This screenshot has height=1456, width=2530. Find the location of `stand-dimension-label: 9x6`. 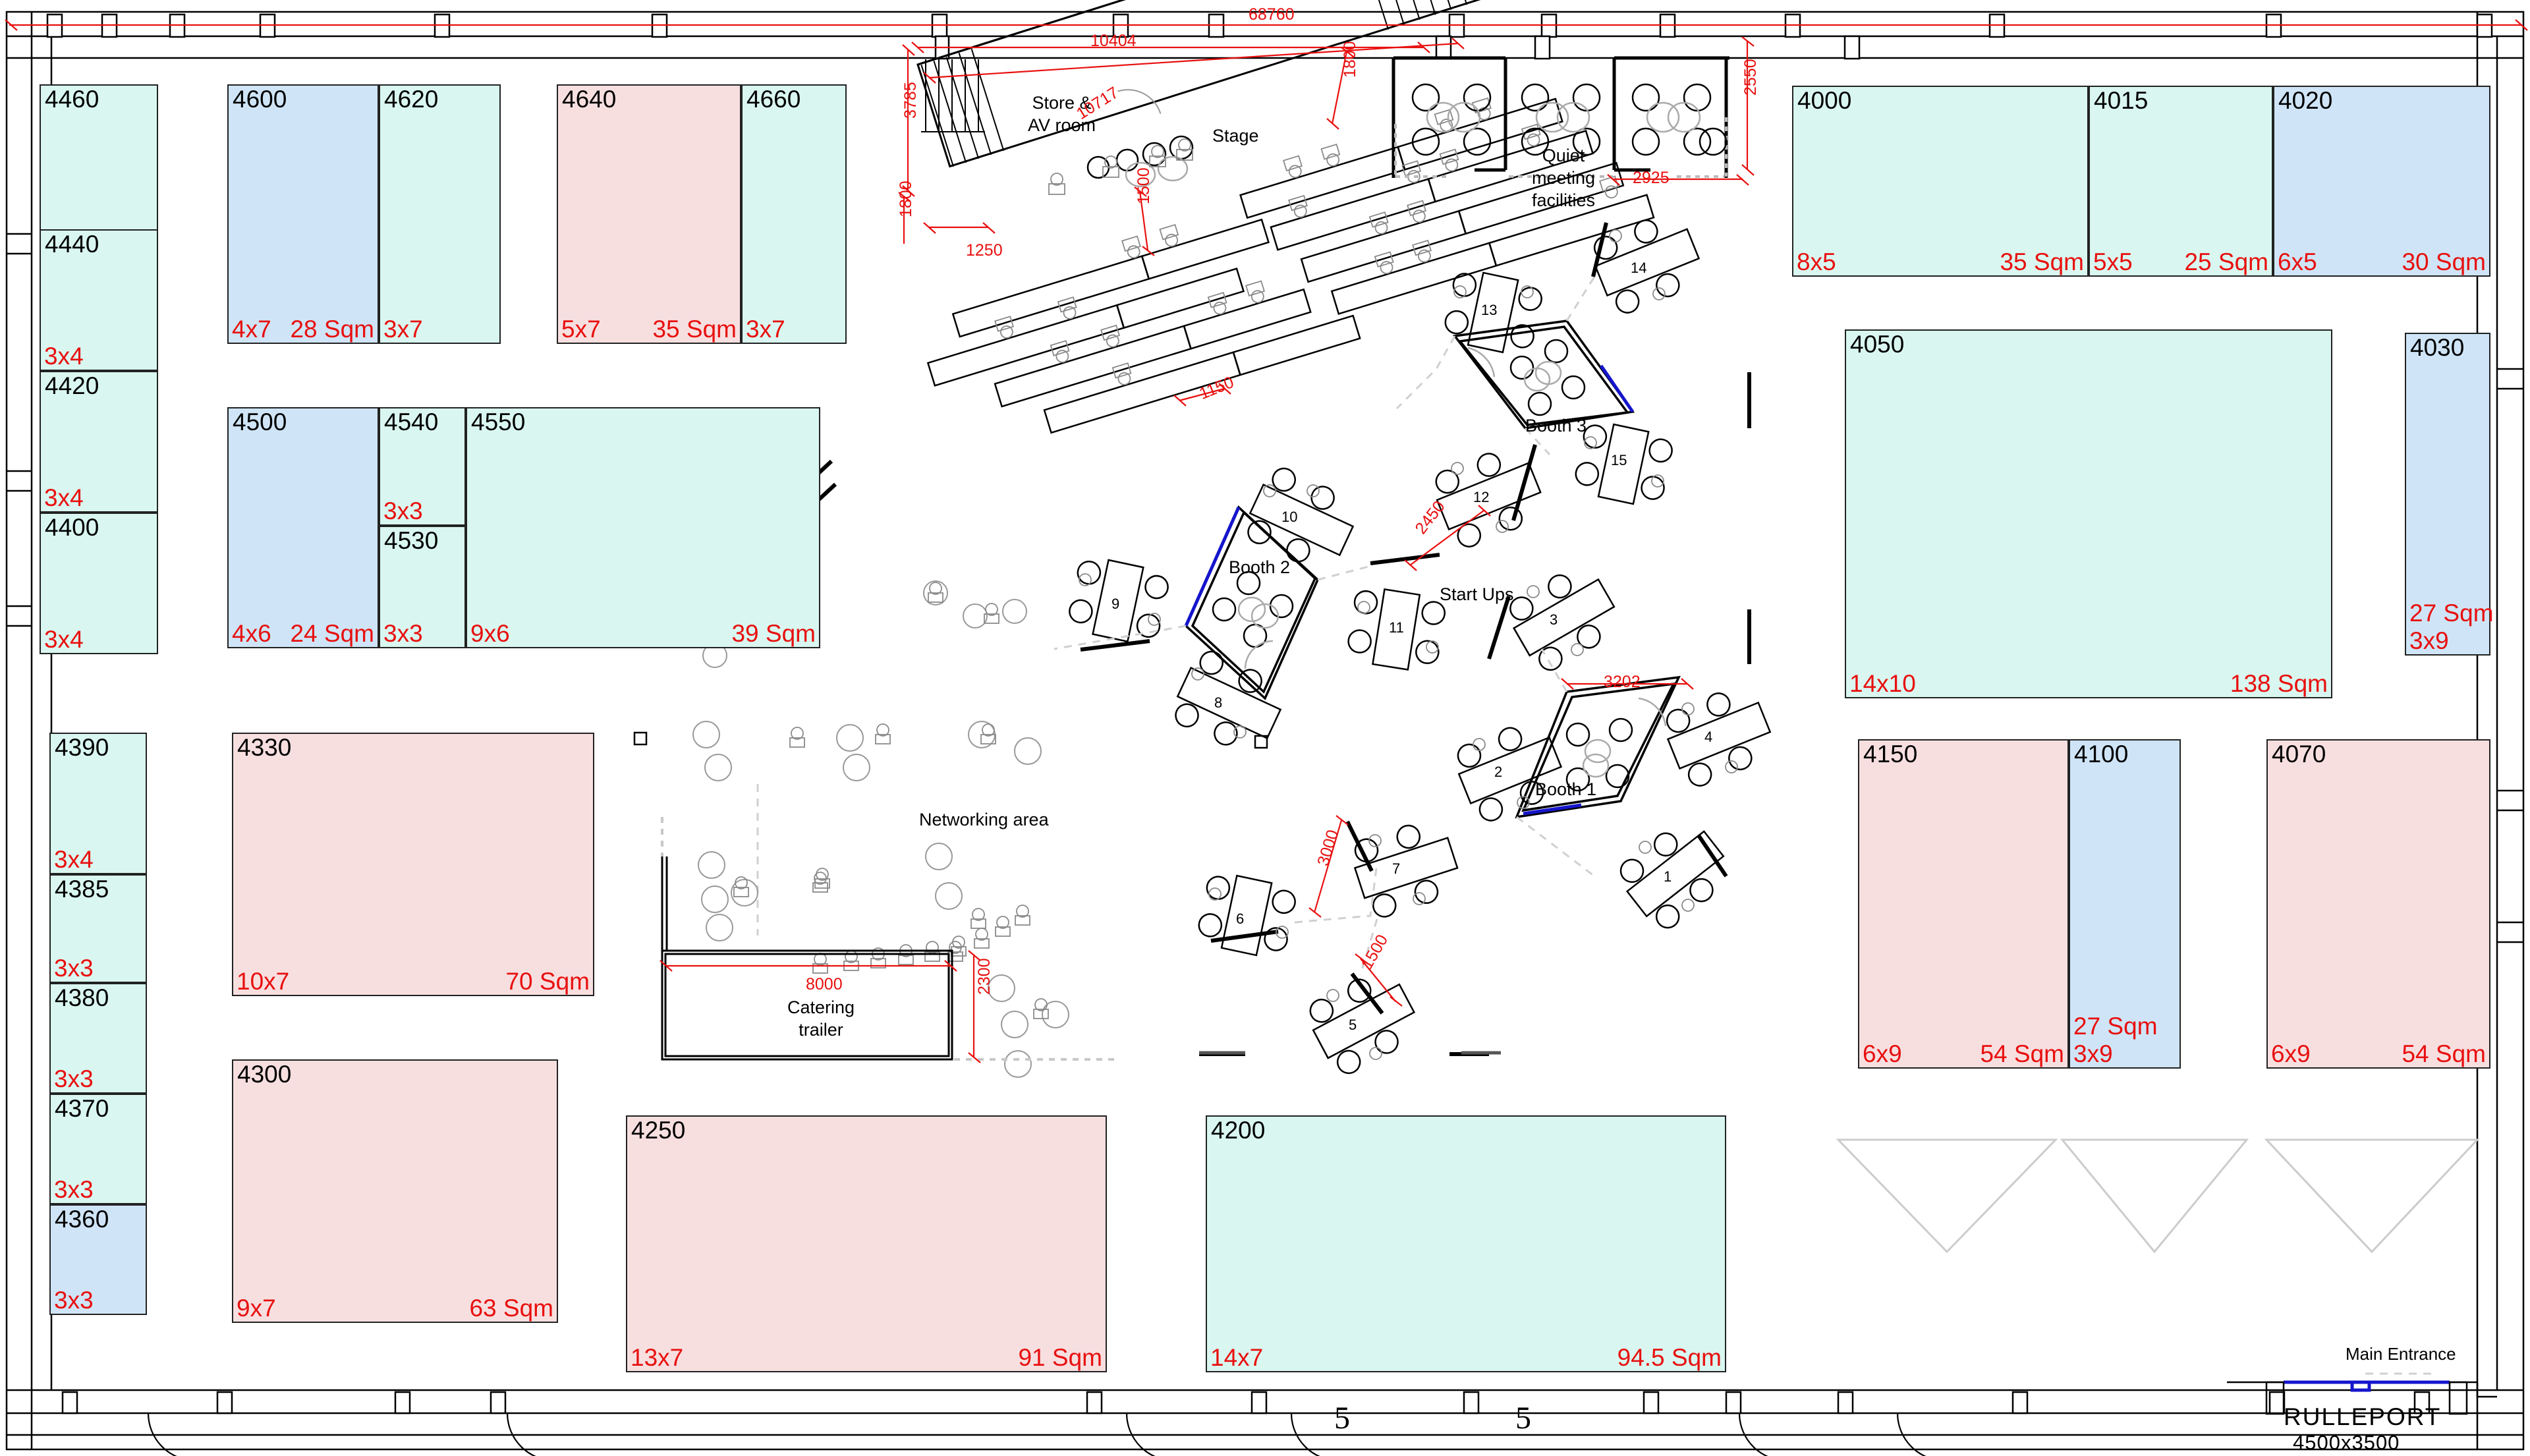

stand-dimension-label: 9x6 is located at coordinates (490, 633).